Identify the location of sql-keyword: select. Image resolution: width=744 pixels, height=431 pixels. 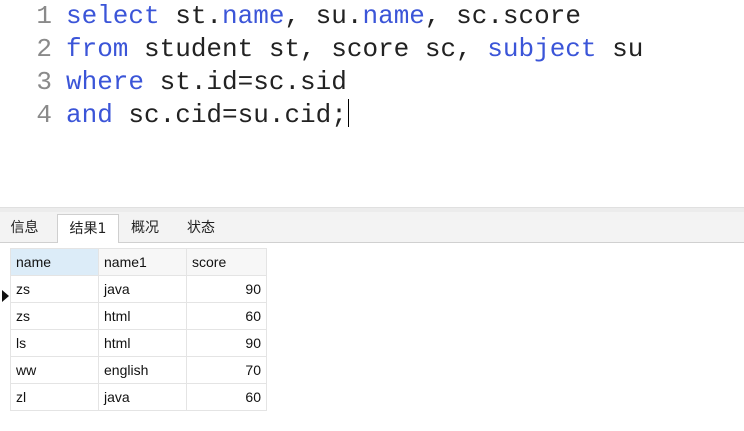
(113, 16).